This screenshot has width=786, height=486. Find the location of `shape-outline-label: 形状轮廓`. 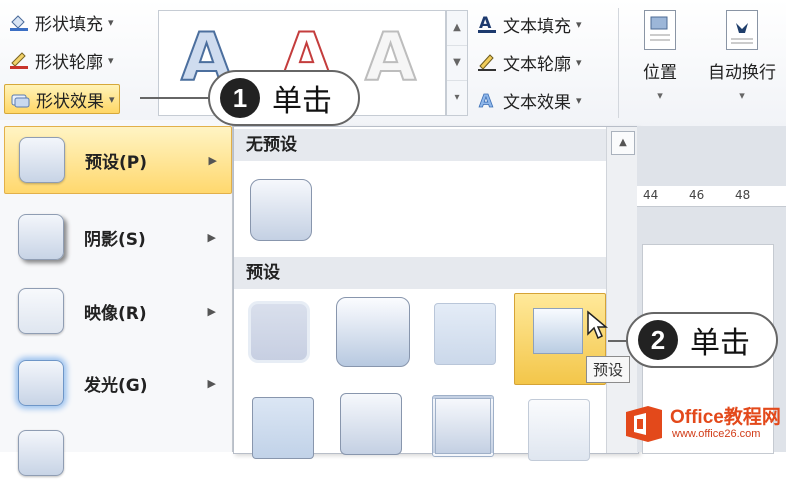

shape-outline-label: 形状轮廓 is located at coordinates (69, 62).